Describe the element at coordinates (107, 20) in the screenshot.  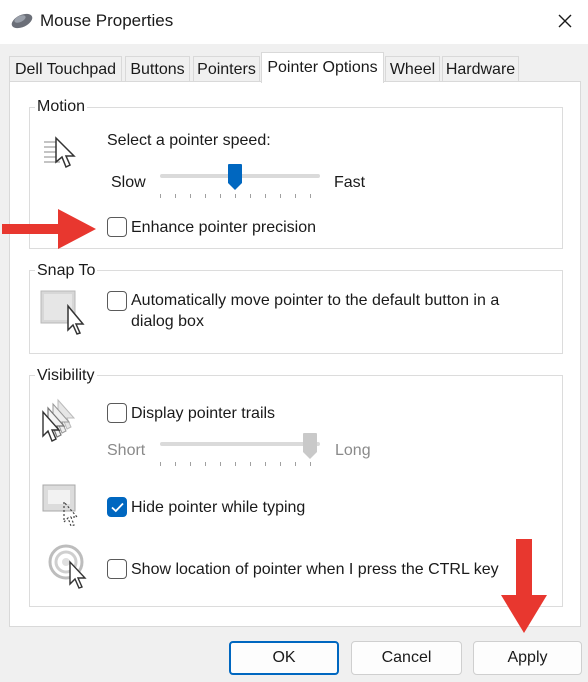
I see `window-title: Mouse Properties` at that location.